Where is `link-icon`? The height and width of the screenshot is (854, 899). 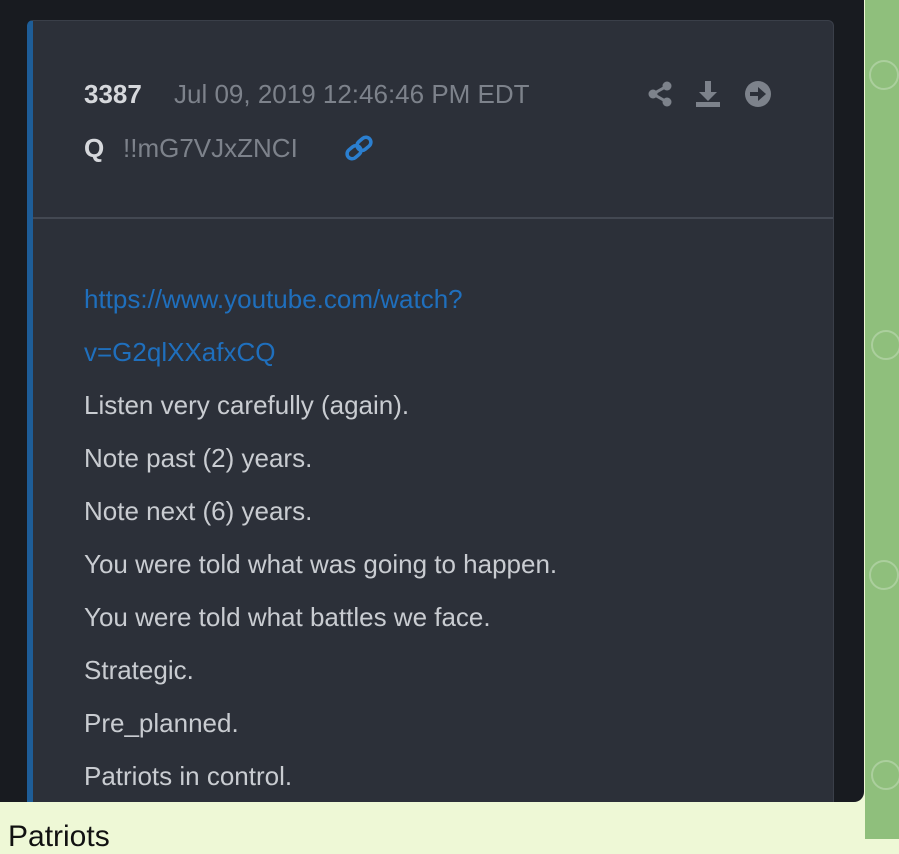 link-icon is located at coordinates (359, 148).